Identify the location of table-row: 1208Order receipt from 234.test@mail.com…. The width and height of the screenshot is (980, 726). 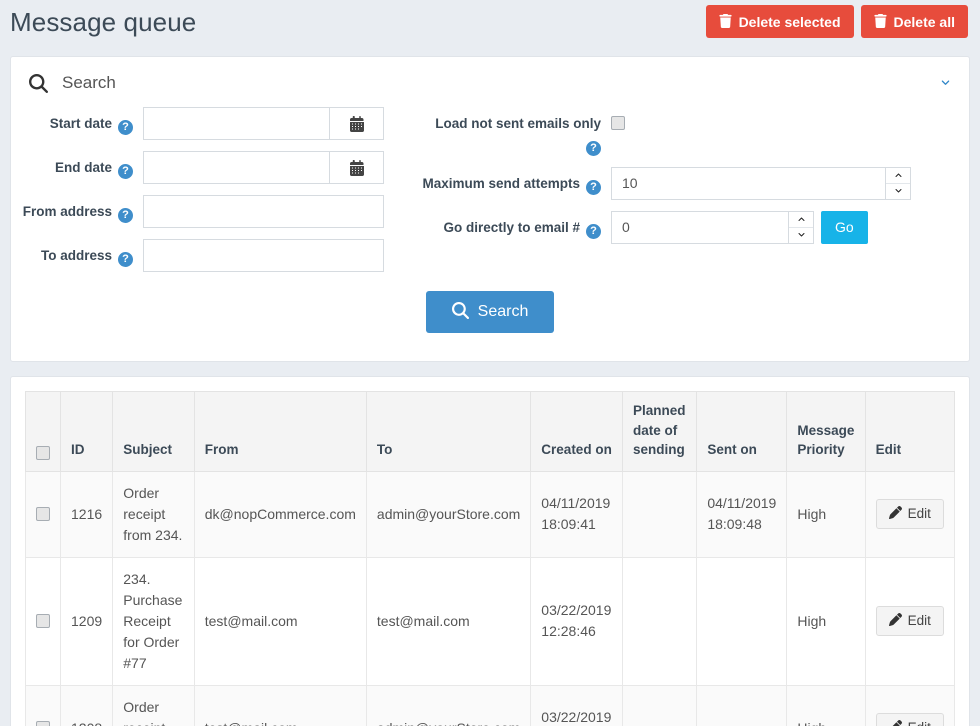
(490, 705).